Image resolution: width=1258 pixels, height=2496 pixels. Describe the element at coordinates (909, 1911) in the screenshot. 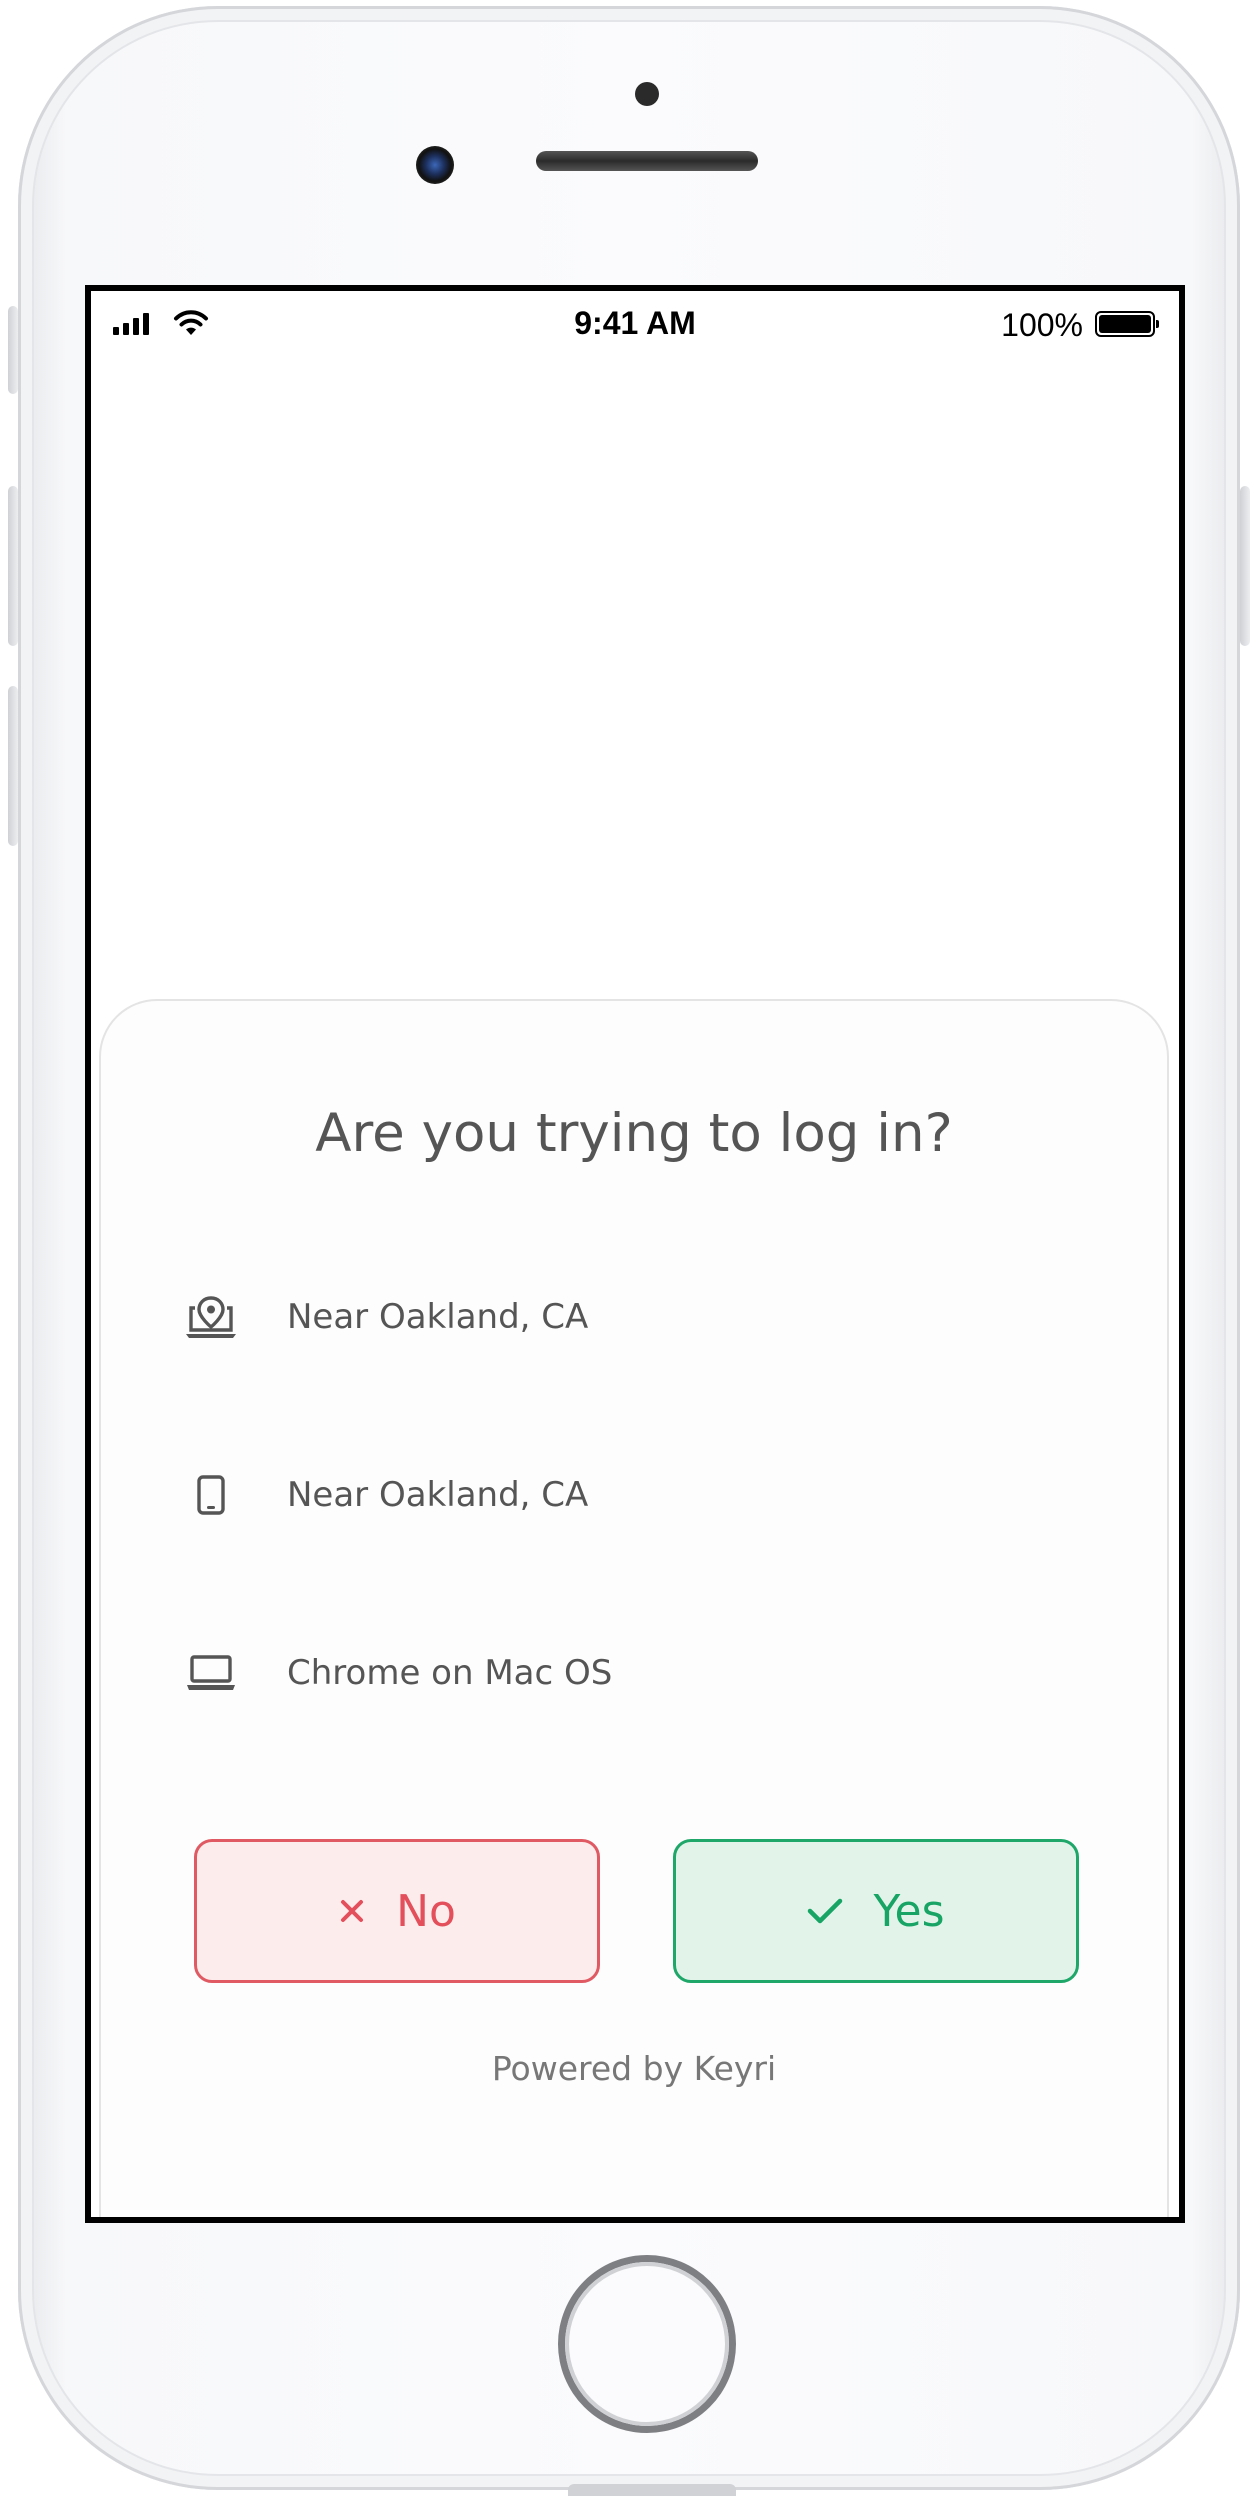

I see `yes-button-label: Yes` at that location.